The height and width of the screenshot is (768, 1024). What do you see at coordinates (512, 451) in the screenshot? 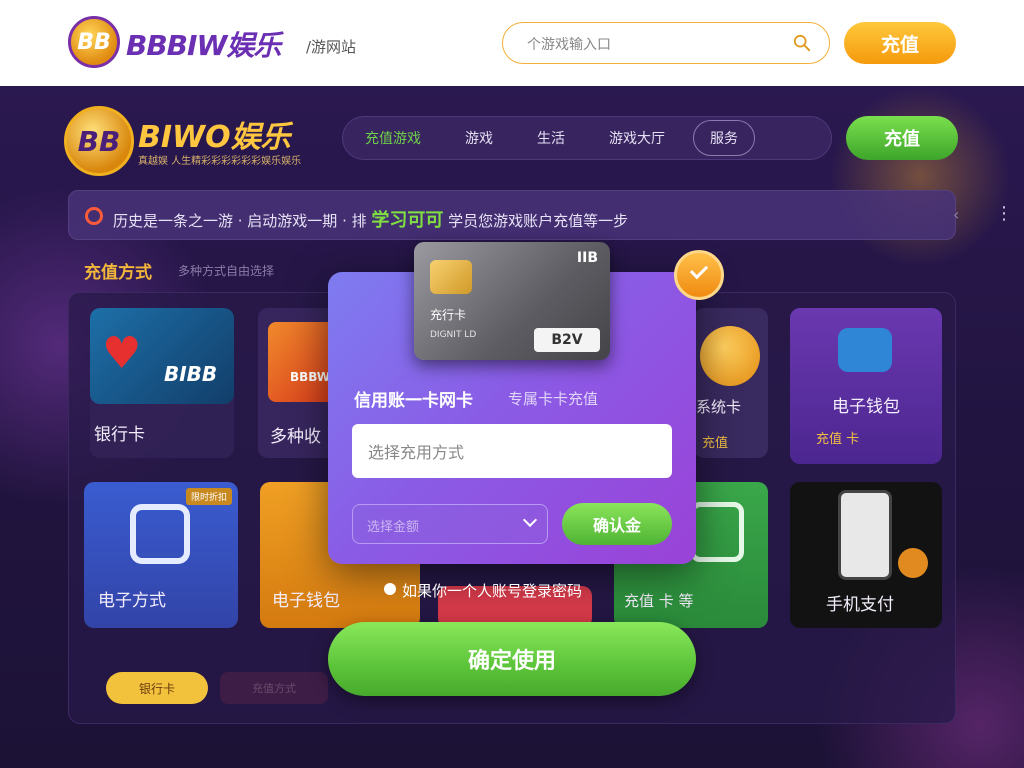
I see `payment-method-input: 选择充用方式` at bounding box center [512, 451].